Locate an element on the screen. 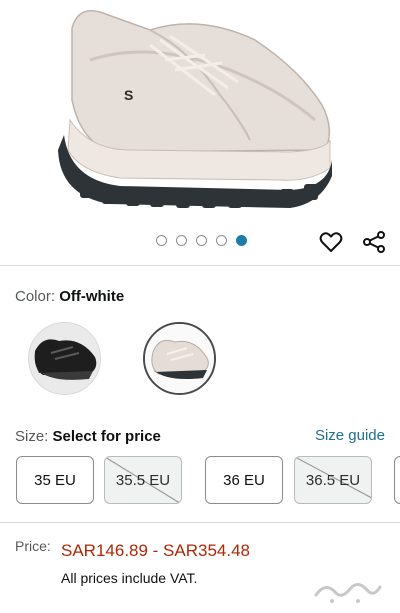  size-option-label: 36 EU is located at coordinates (244, 480).